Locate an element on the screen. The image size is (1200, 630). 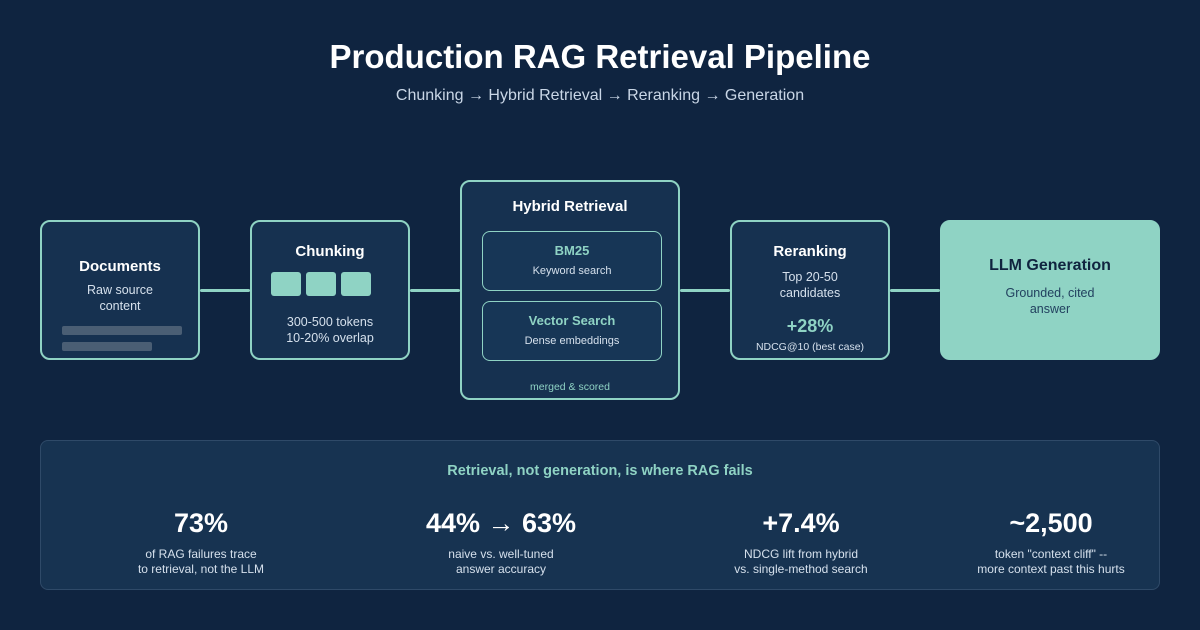
stage-chunking-text: 300-500 tokens 10-20% overlap is located at coordinates (330, 330).